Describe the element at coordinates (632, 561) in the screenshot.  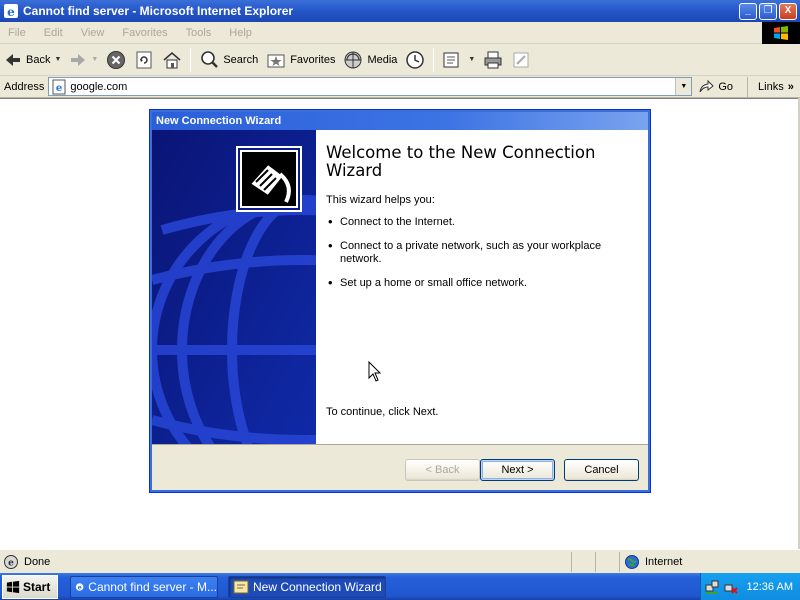
I see `globe-icon` at that location.